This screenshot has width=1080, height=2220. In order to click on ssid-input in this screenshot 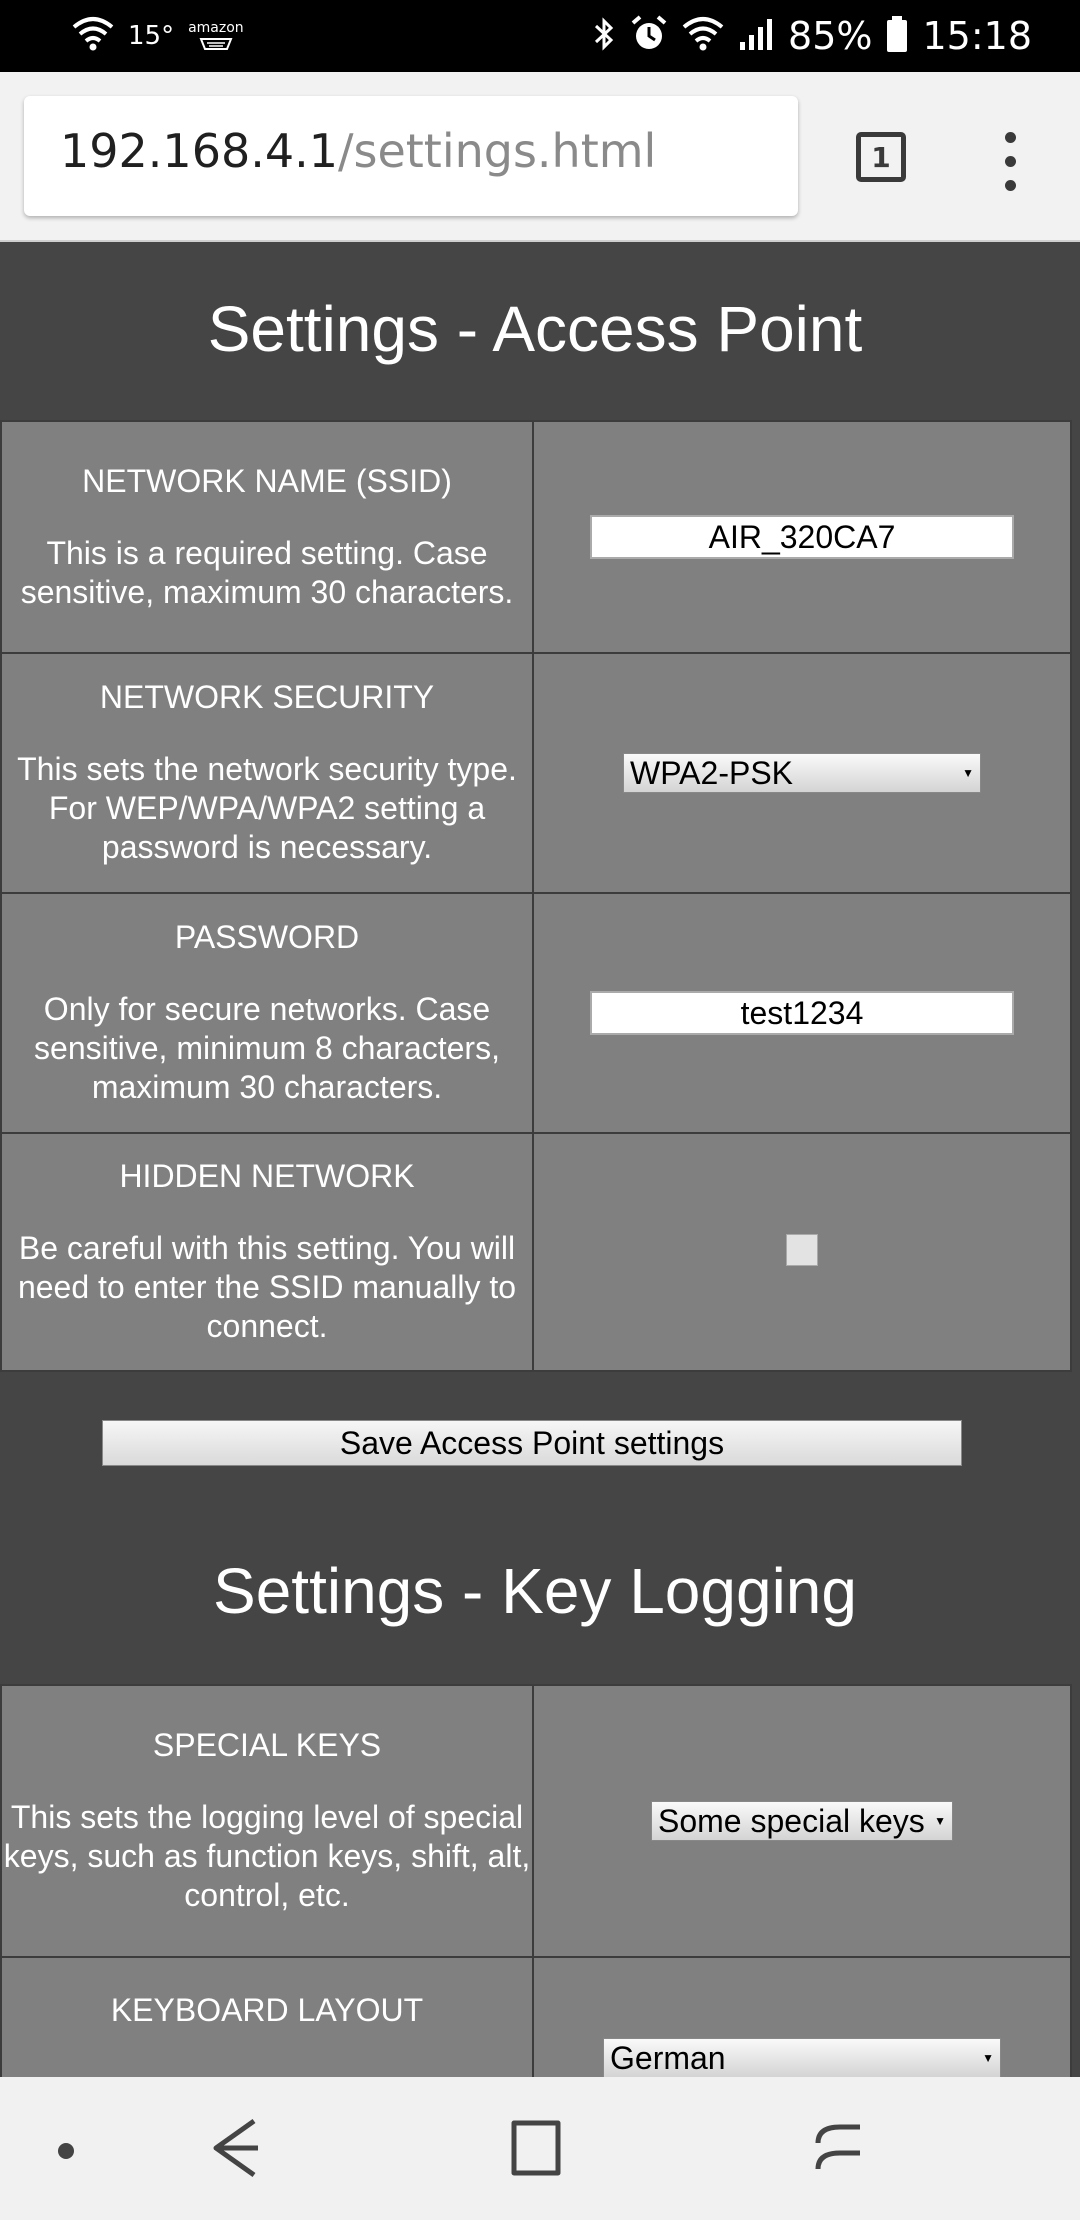, I will do `click(802, 537)`.